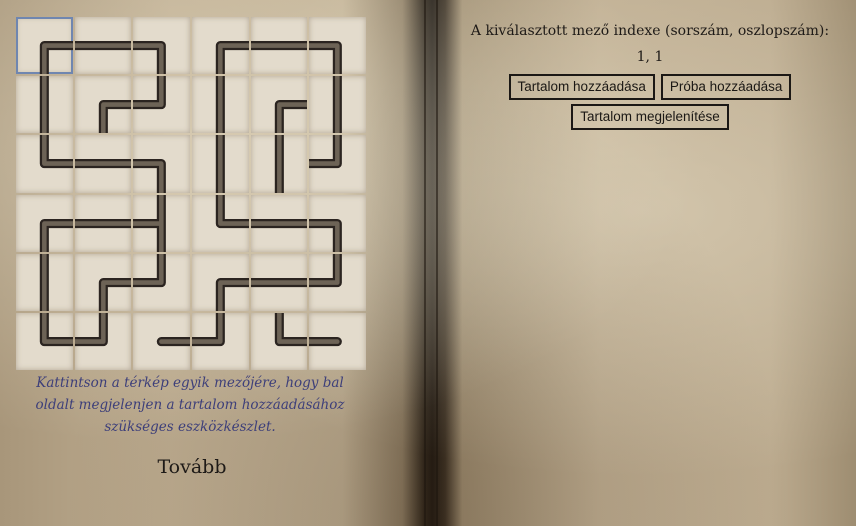  Describe the element at coordinates (581, 87) in the screenshot. I see `add-content-button: Tartalom hozzáadása` at that location.